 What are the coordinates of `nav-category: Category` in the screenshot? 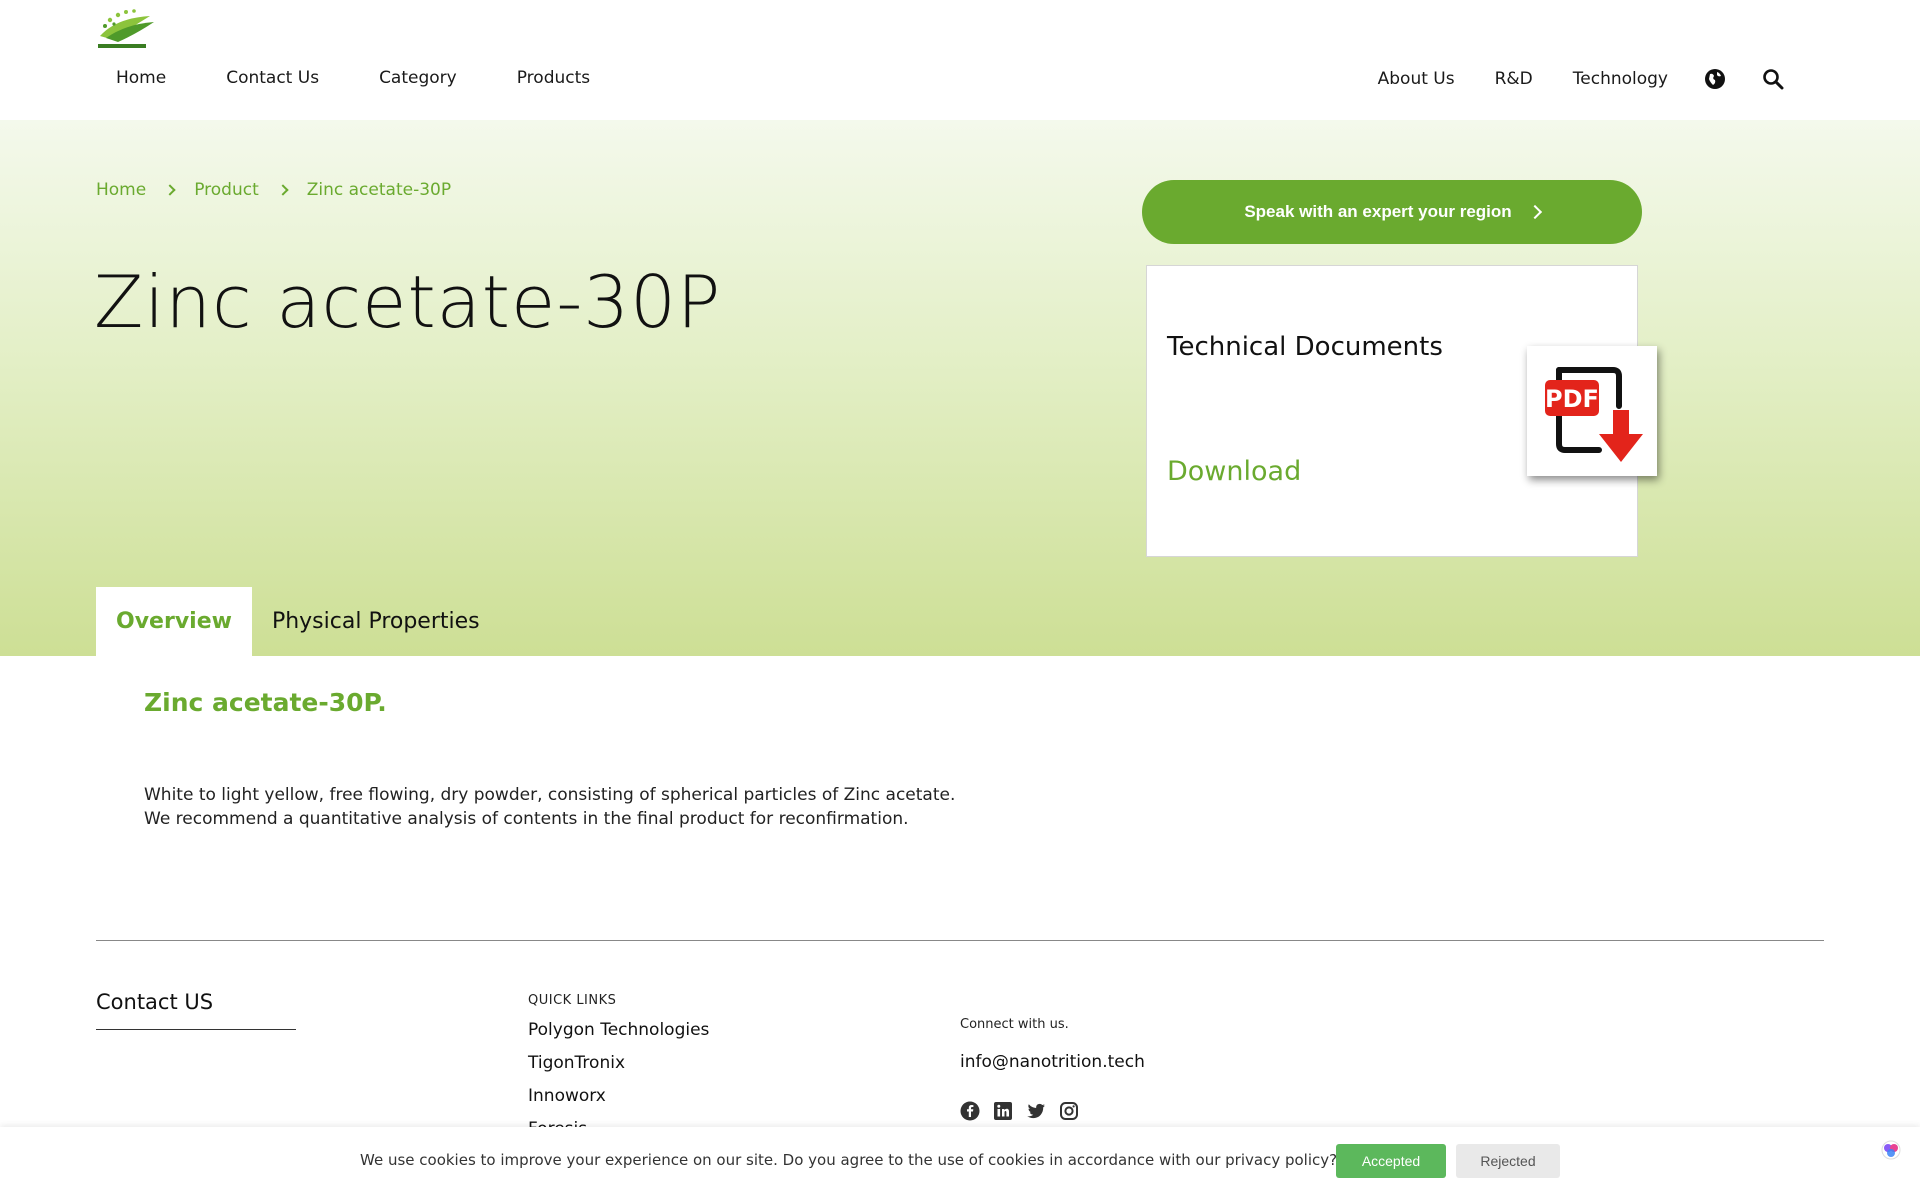 It's located at (408, 78).